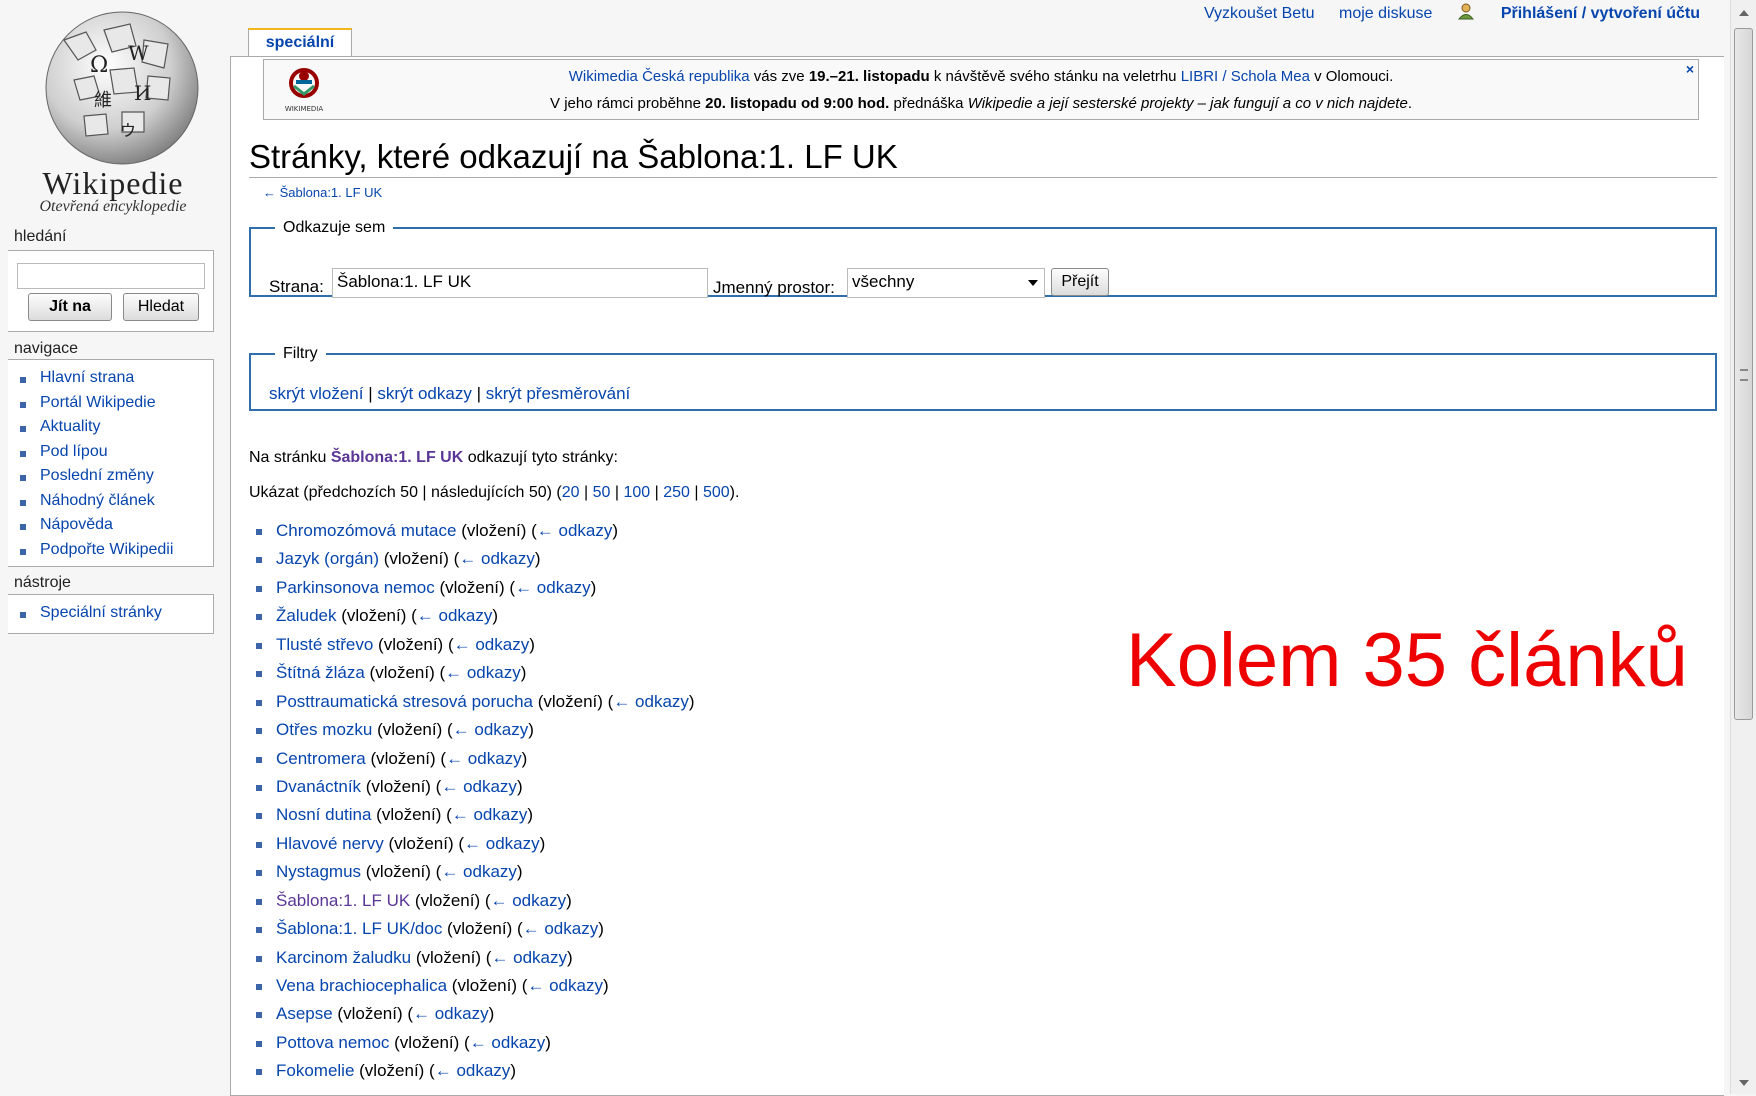 The width and height of the screenshot is (1756, 1096). I want to click on result-title-link: Štítná žláza, so click(320, 672).